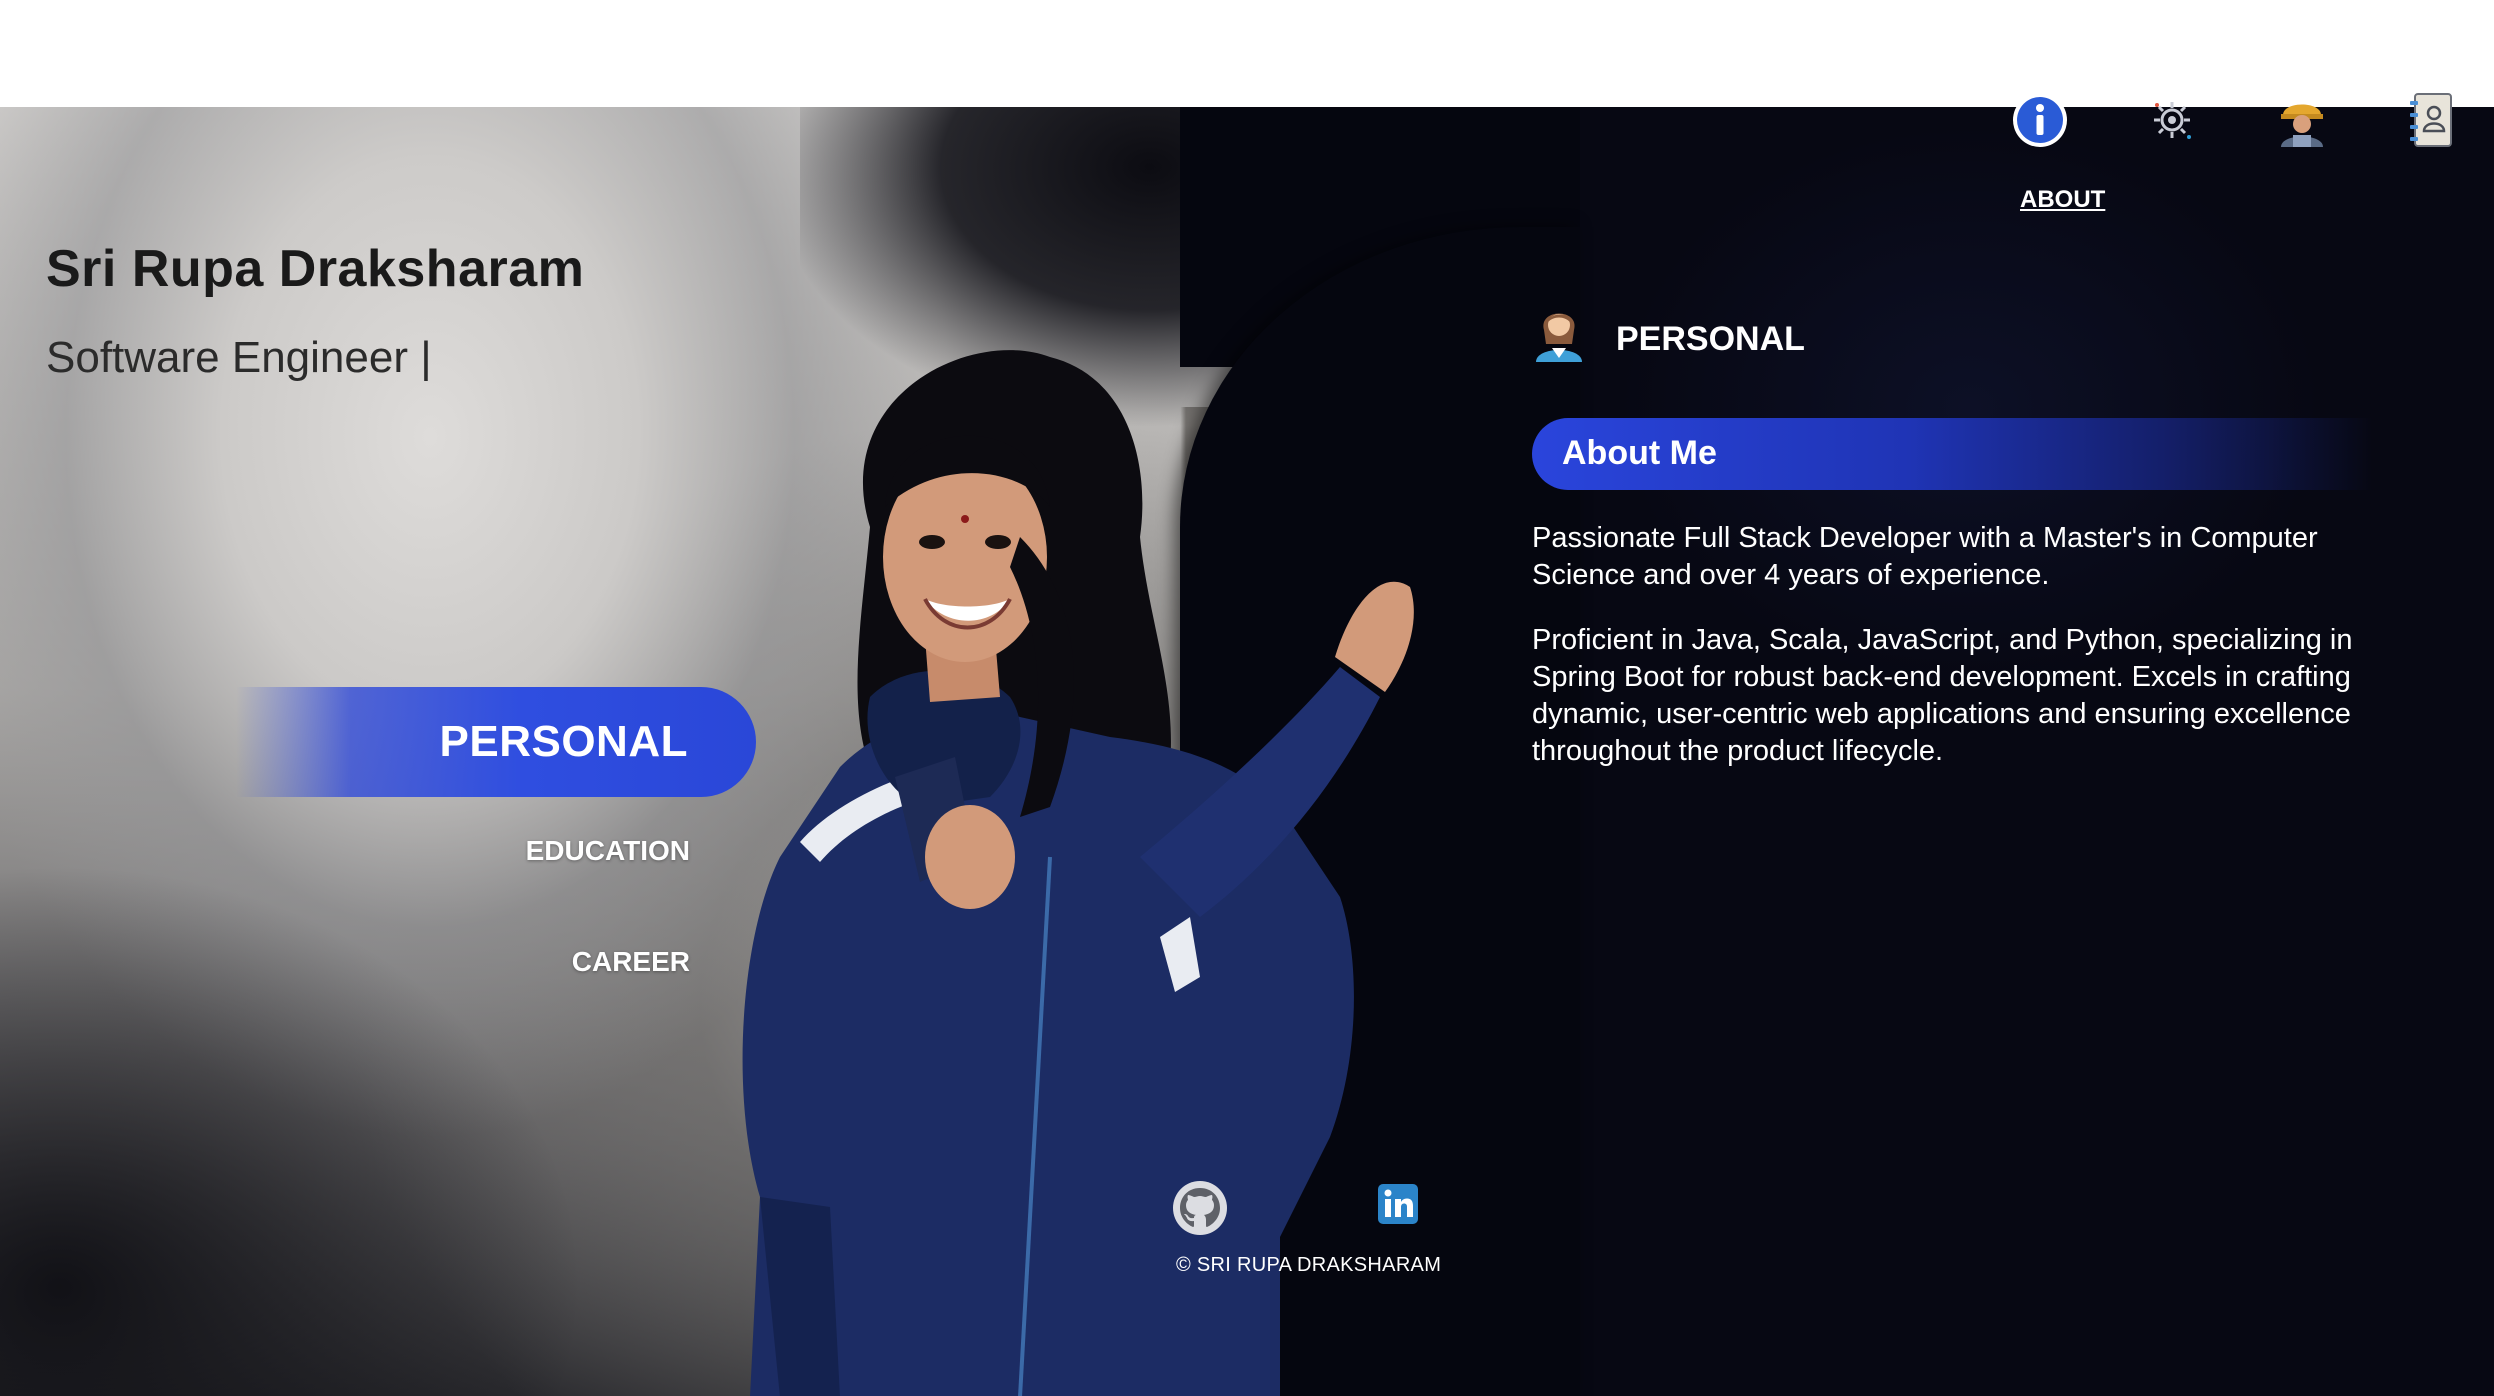  I want to click on nav-skills-button, so click(2172, 120).